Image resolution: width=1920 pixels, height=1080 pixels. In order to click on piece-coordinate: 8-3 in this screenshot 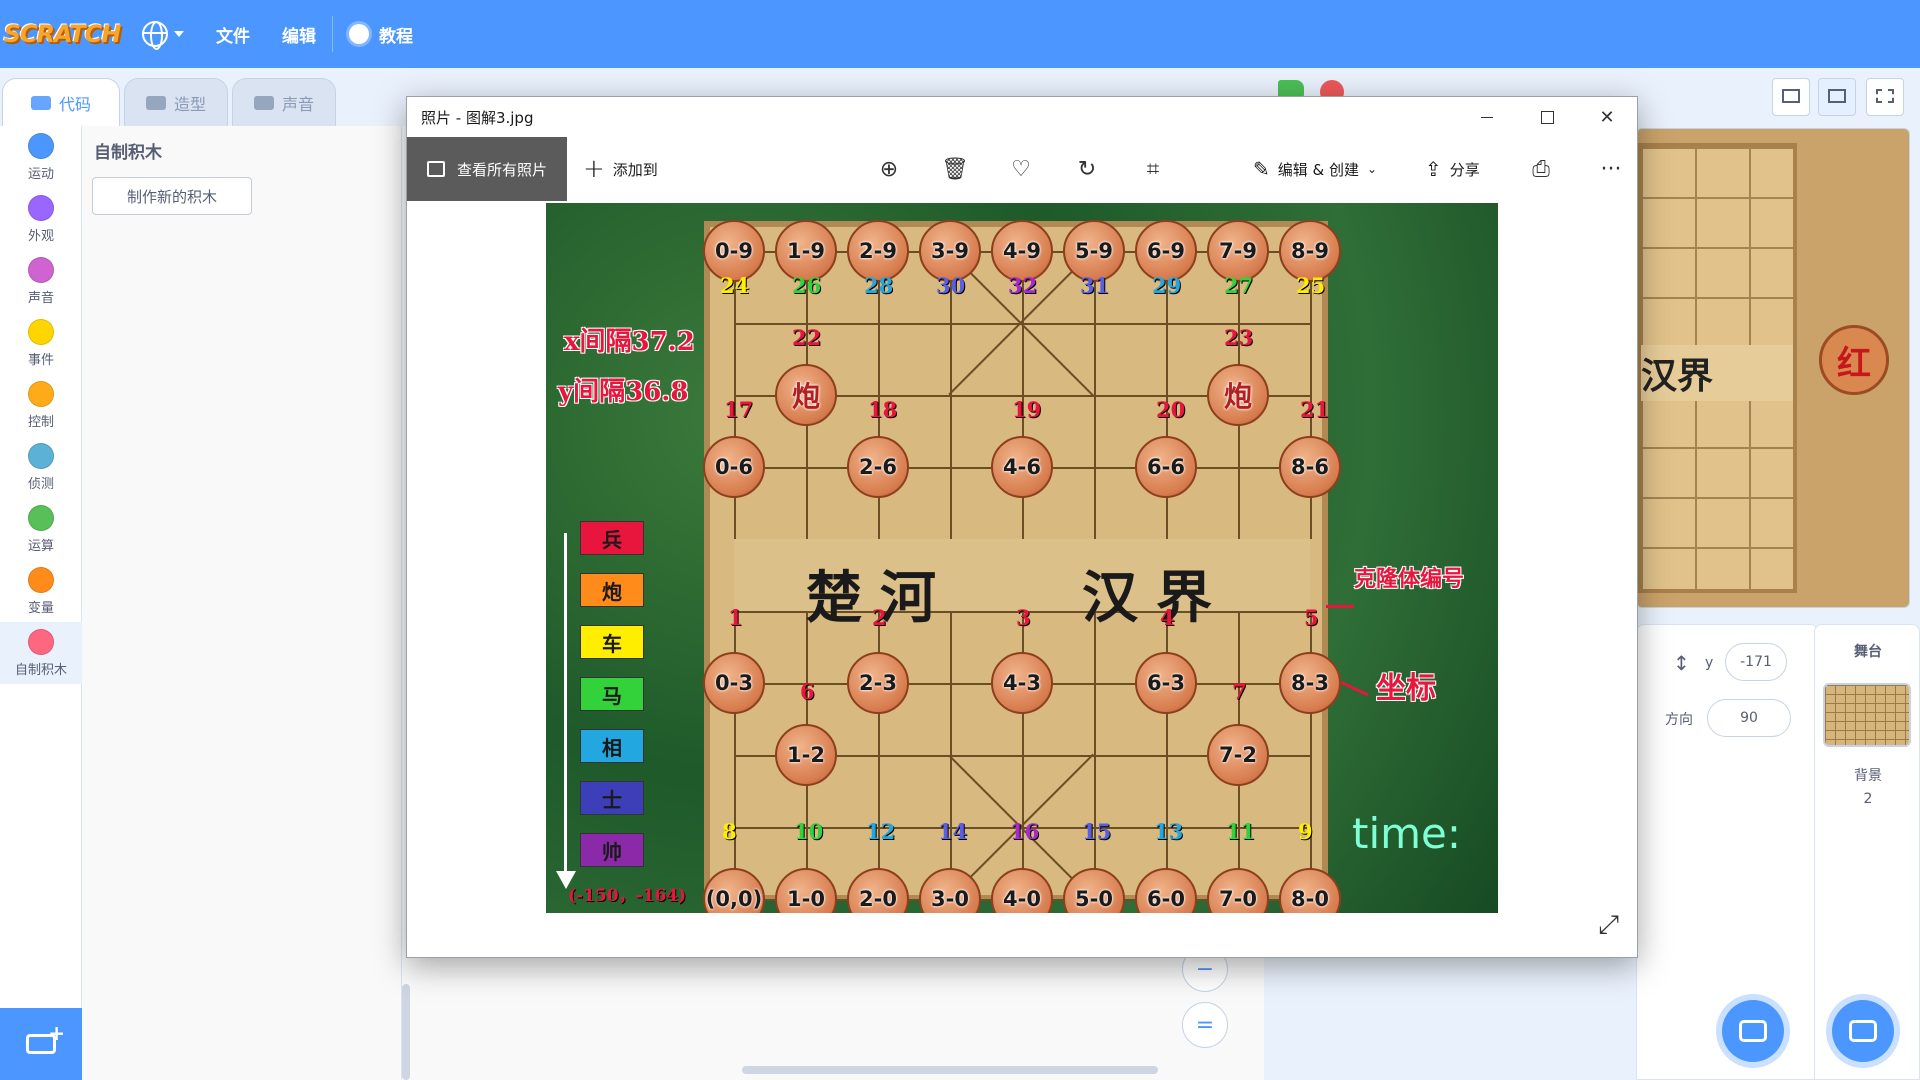, I will do `click(1310, 683)`.